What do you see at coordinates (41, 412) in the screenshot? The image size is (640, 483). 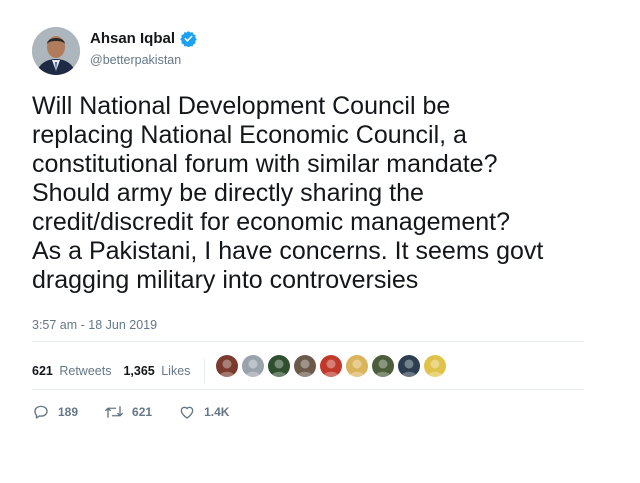 I see `reply-icon` at bounding box center [41, 412].